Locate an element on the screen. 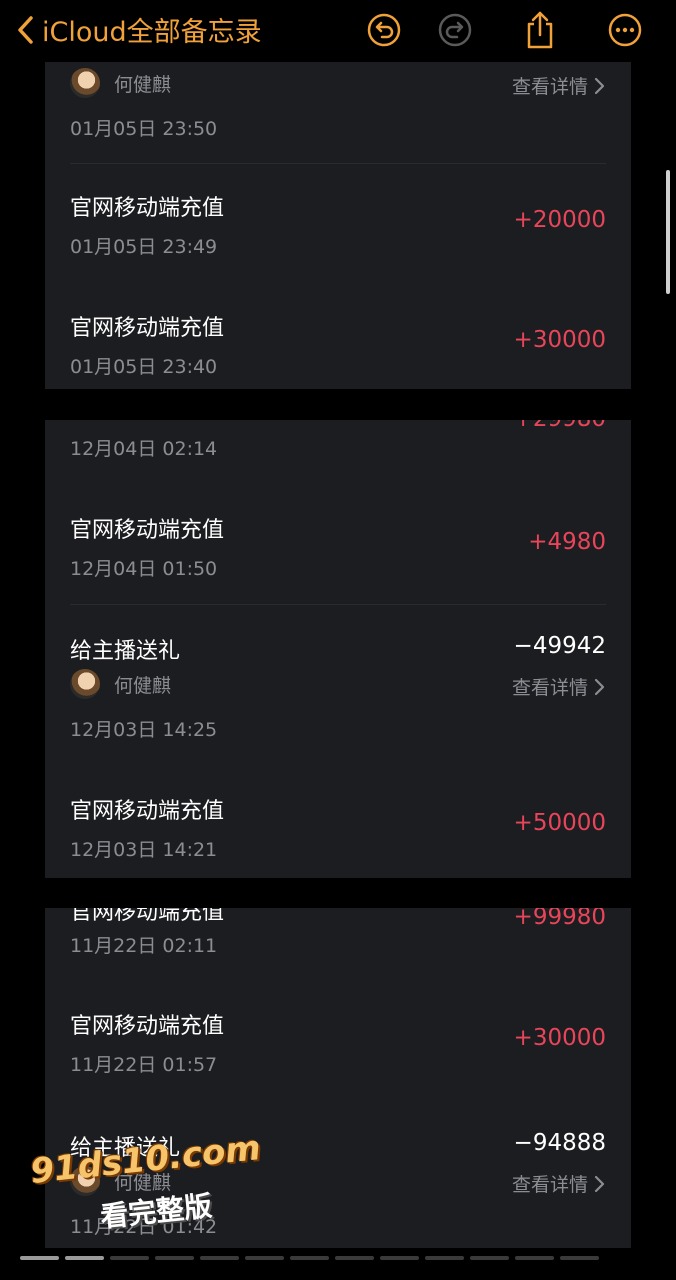 Image resolution: width=676 pixels, height=1280 pixels. transaction-time: 11月22日 02:11 is located at coordinates (144, 946).